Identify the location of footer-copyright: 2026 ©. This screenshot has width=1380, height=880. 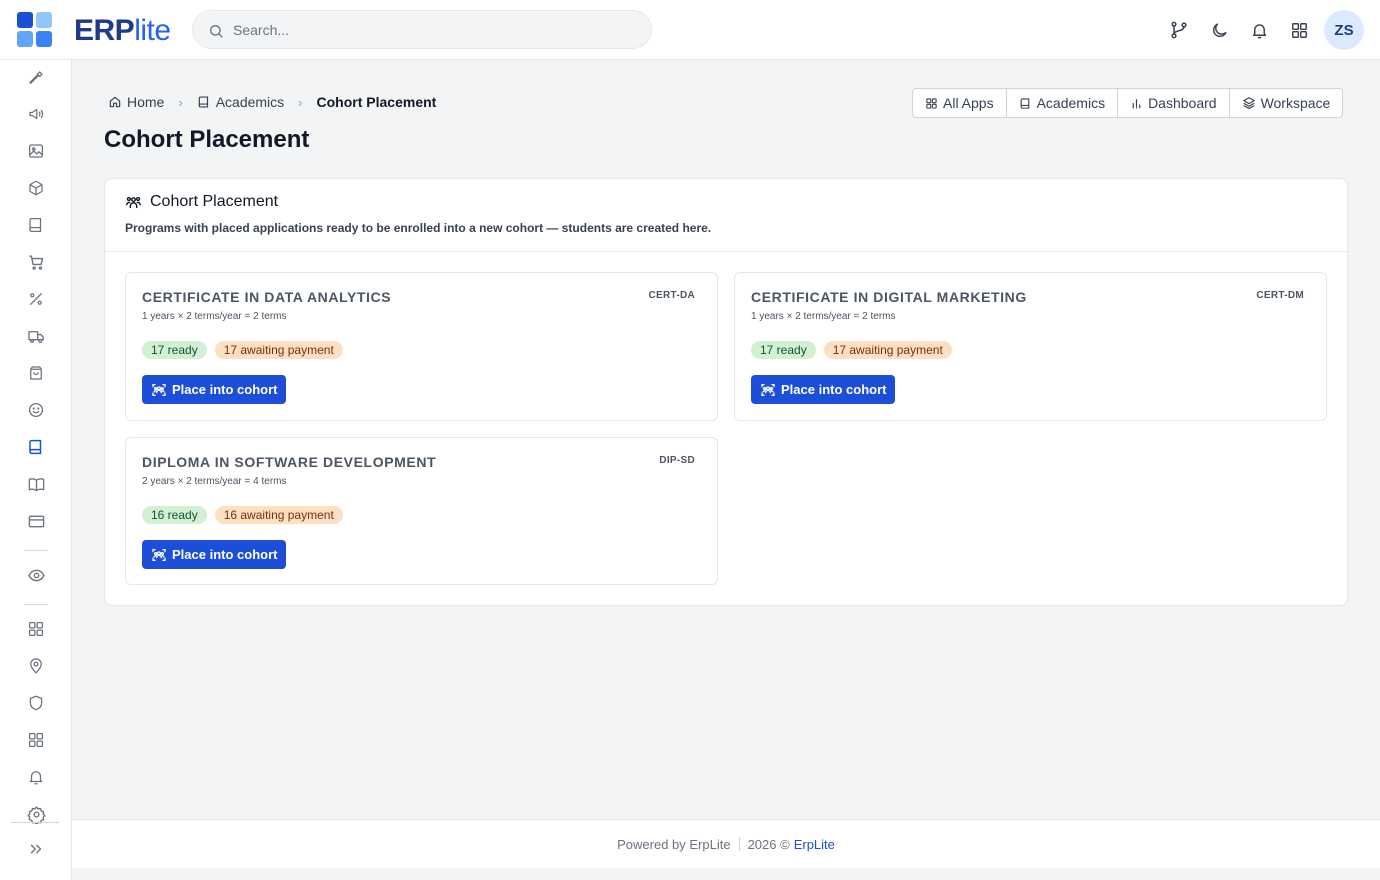
(768, 844).